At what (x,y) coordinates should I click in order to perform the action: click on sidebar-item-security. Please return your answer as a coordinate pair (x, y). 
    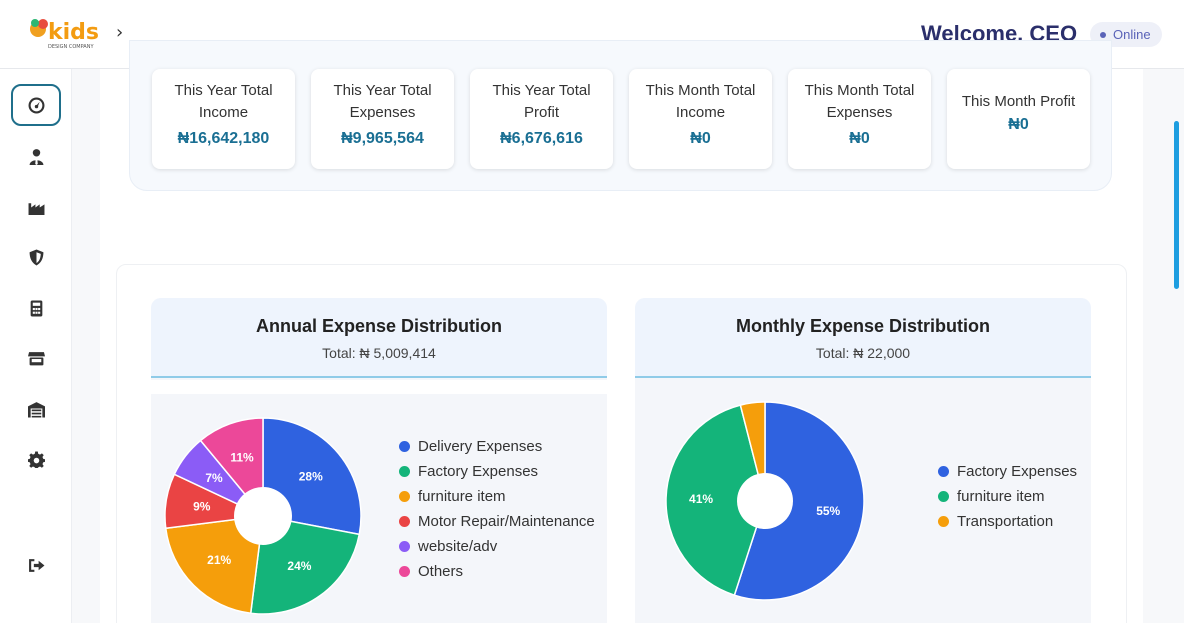
    Looking at the image, I should click on (36, 257).